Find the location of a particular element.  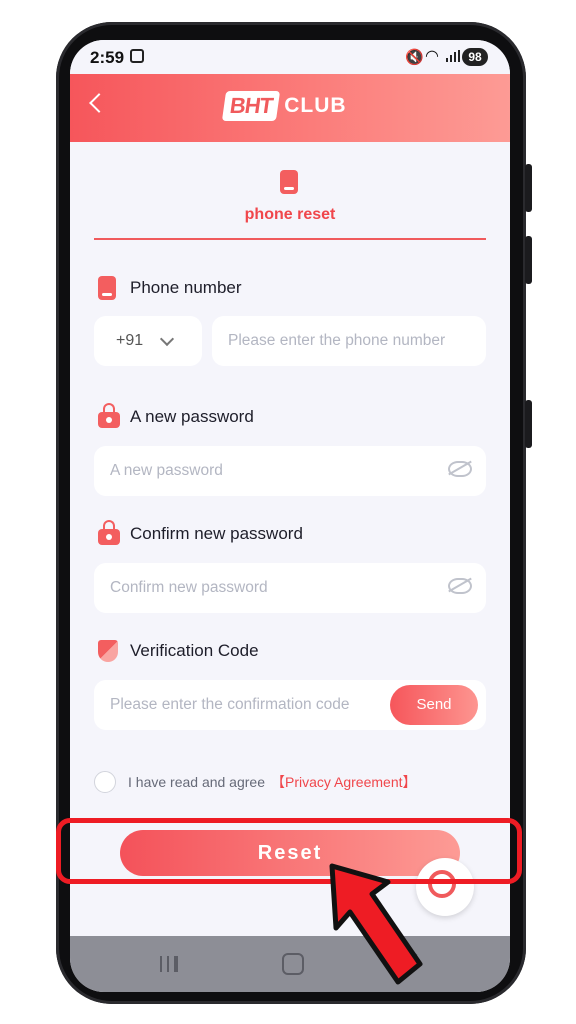

phone-number-label: Phone number is located at coordinates (186, 287).